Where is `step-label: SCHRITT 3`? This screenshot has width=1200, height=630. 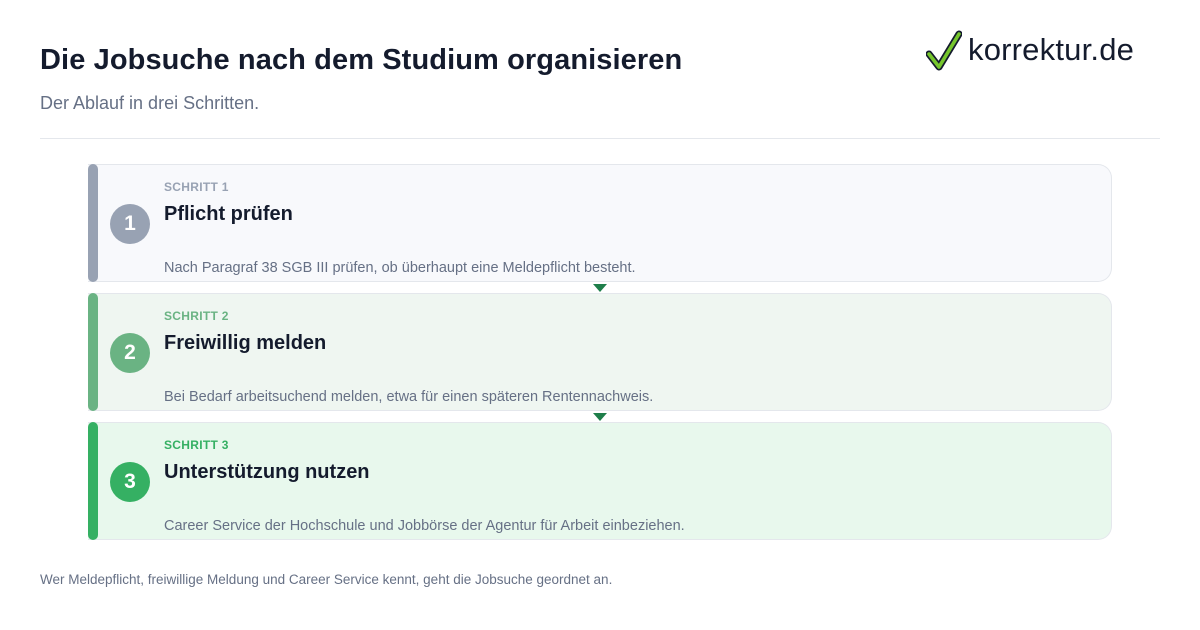
step-label: SCHRITT 3 is located at coordinates (196, 445).